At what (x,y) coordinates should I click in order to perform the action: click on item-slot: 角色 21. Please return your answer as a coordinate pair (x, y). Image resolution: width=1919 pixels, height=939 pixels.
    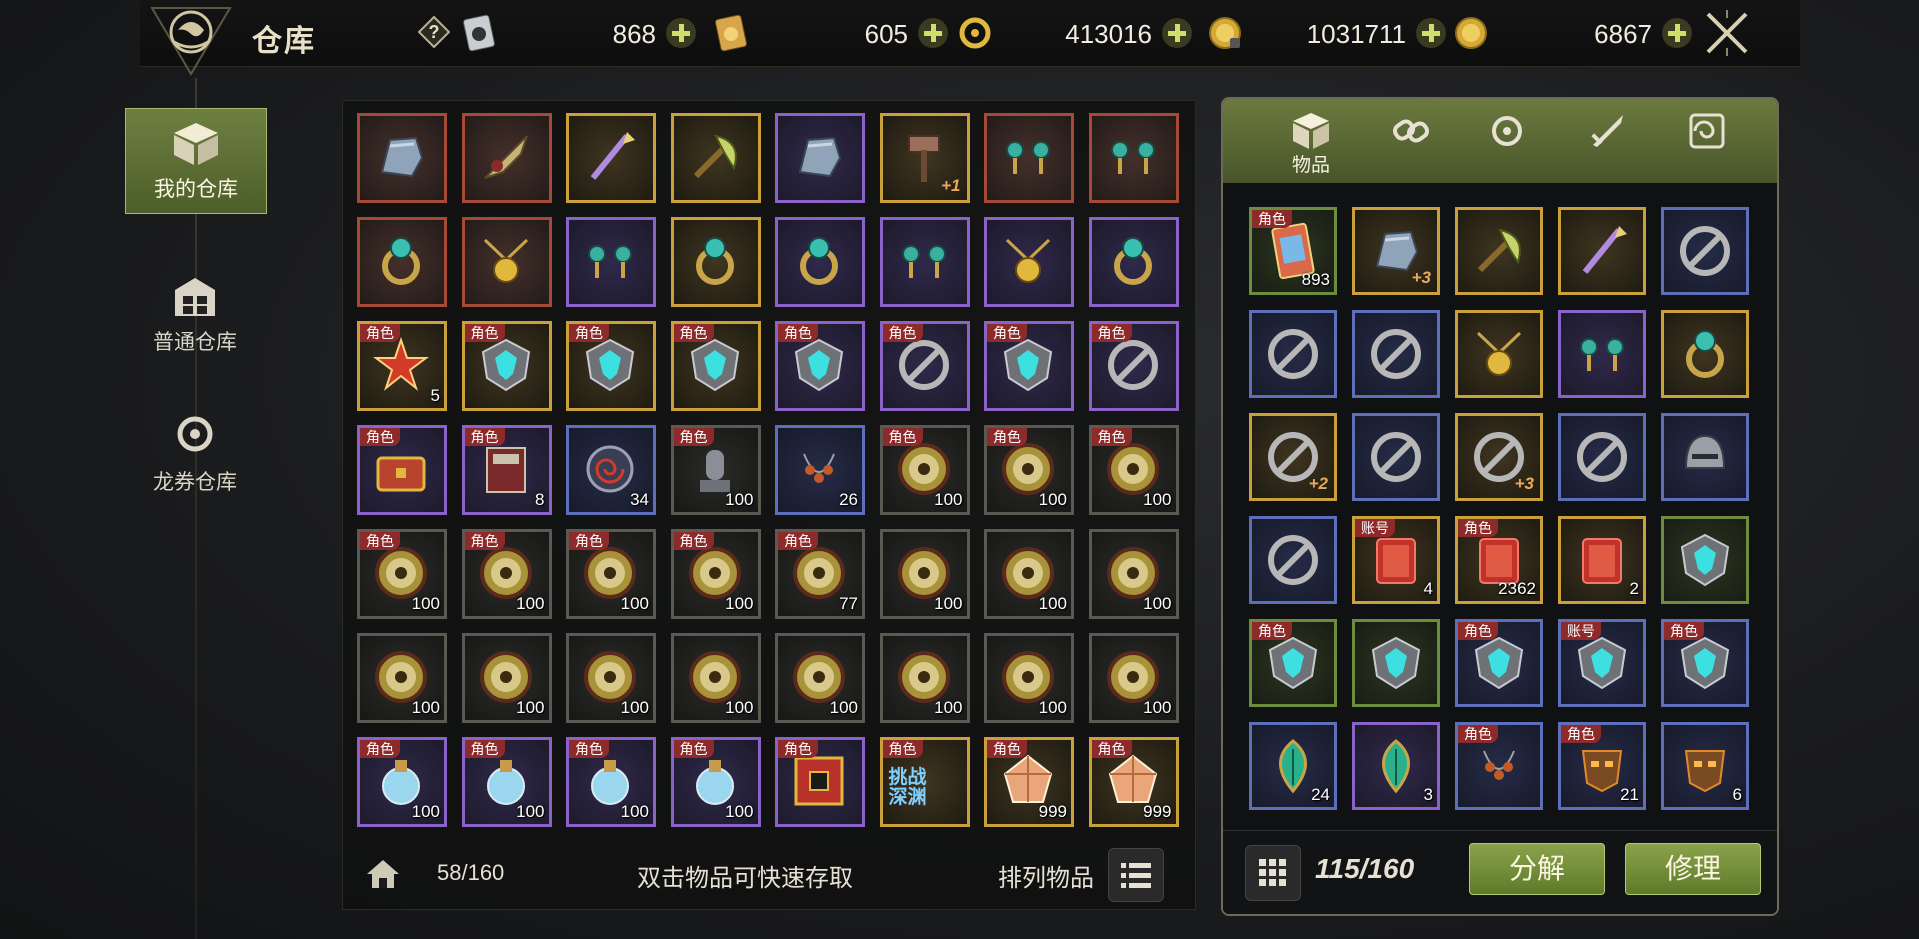
    Looking at the image, I should click on (1602, 766).